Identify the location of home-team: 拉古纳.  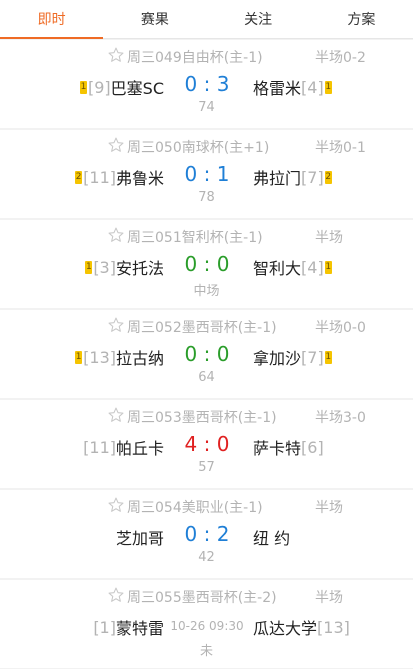
(139, 358).